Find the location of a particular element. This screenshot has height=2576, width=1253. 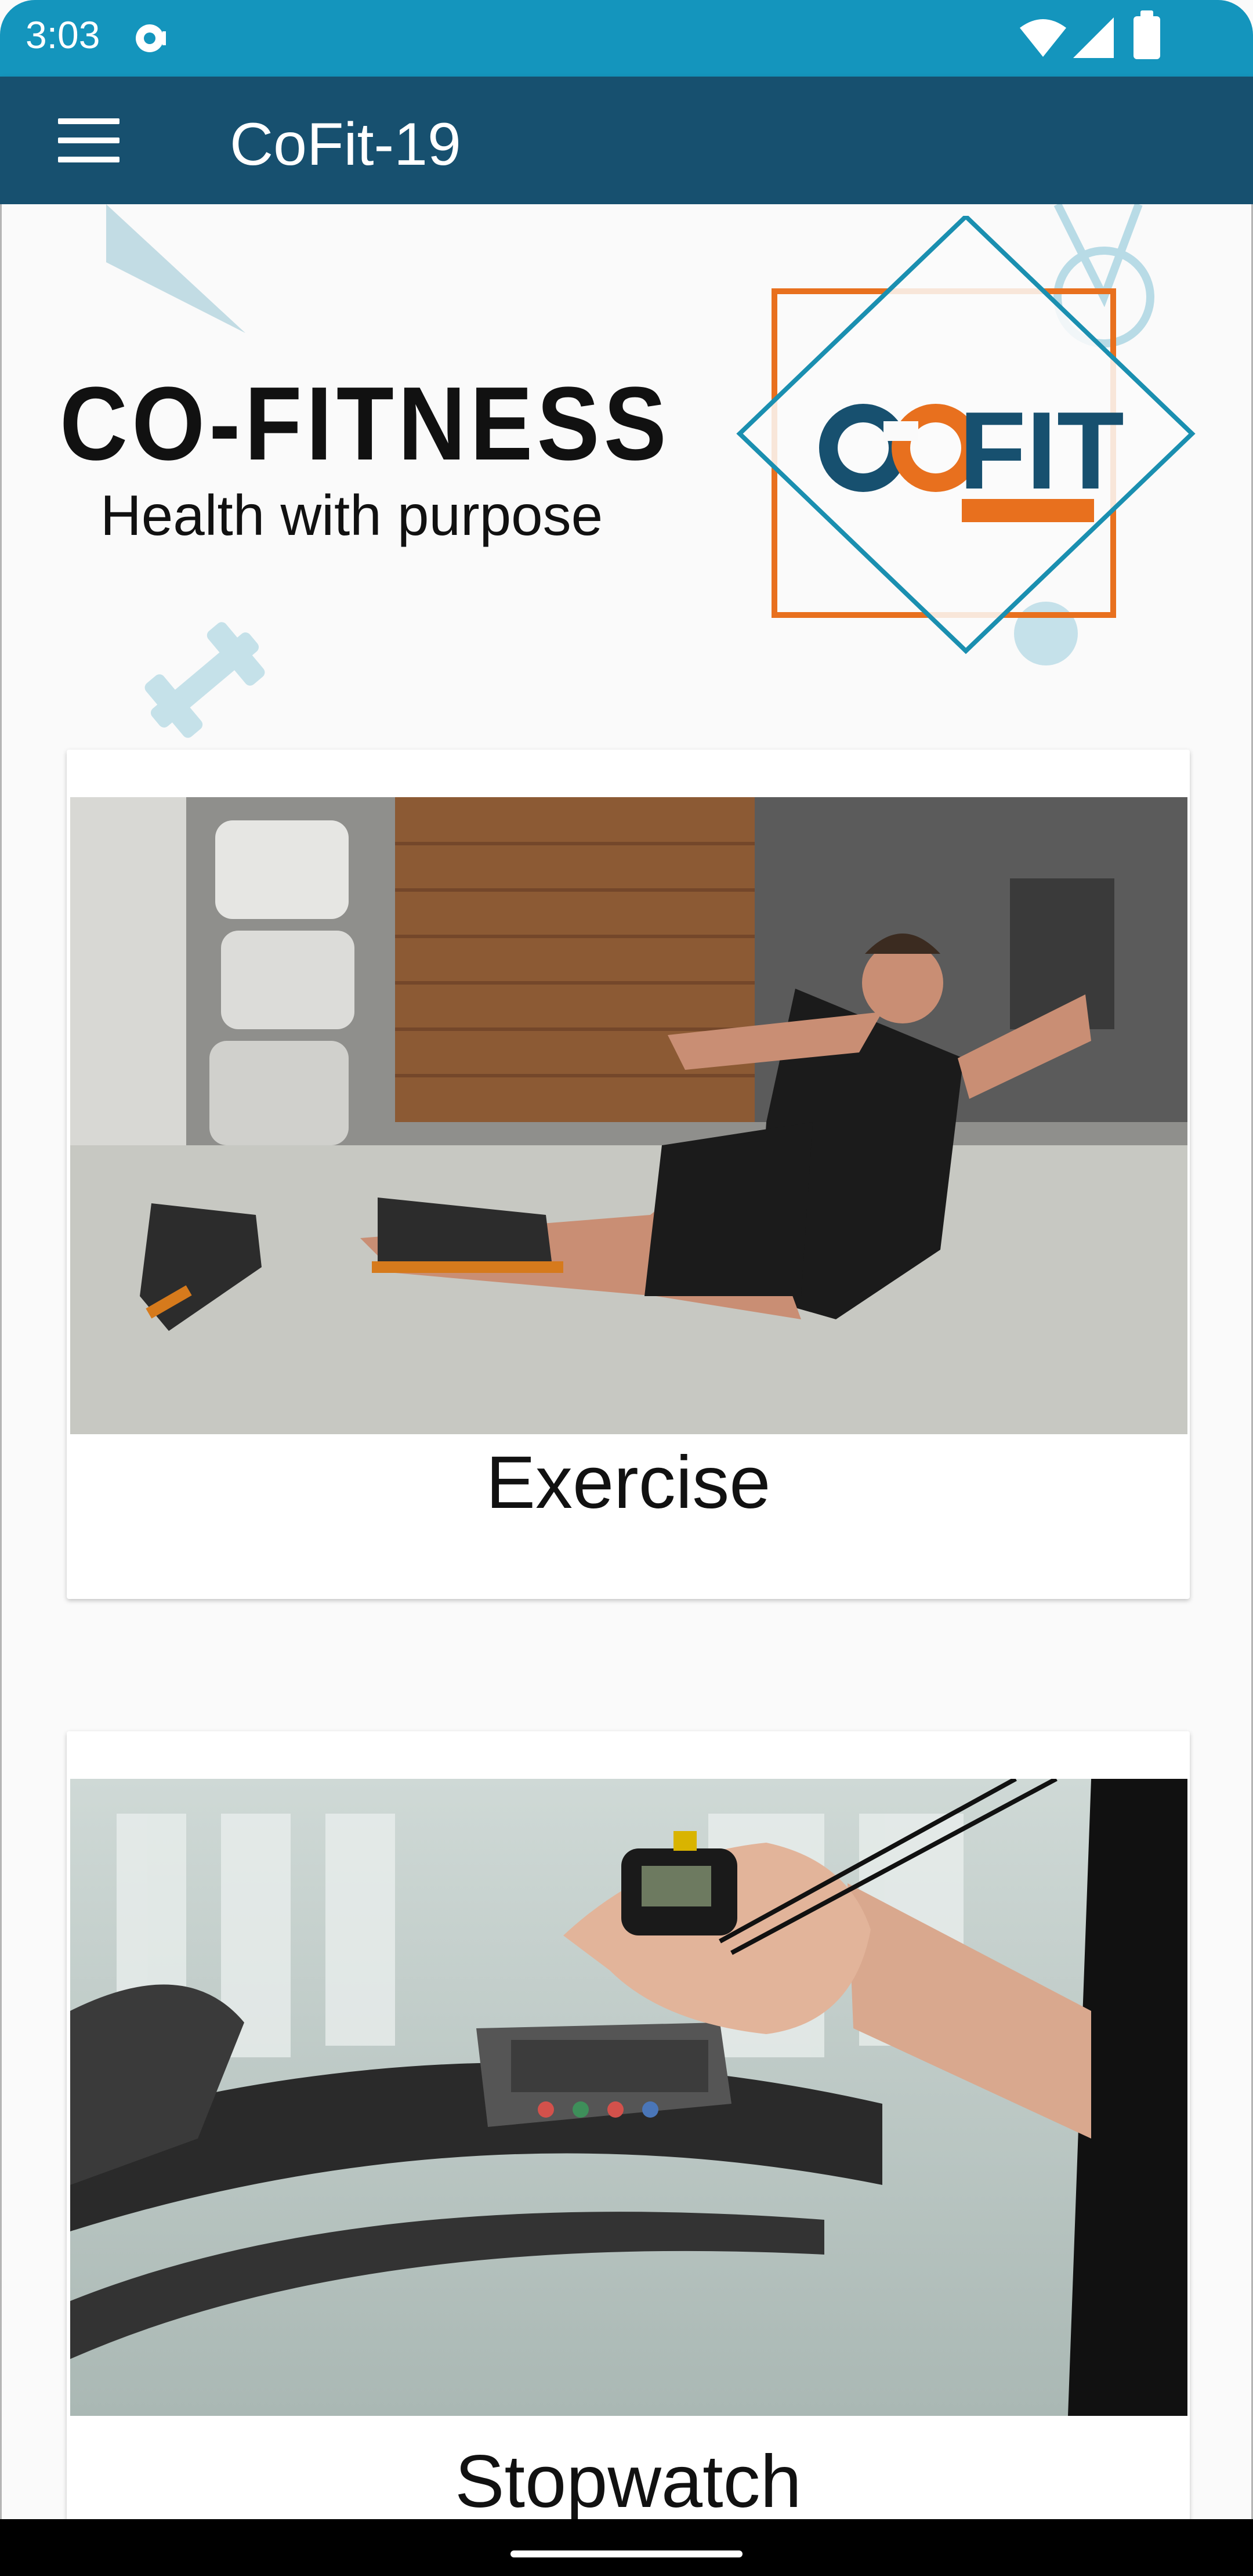

status-bar: 3:03 is located at coordinates (626, 38).